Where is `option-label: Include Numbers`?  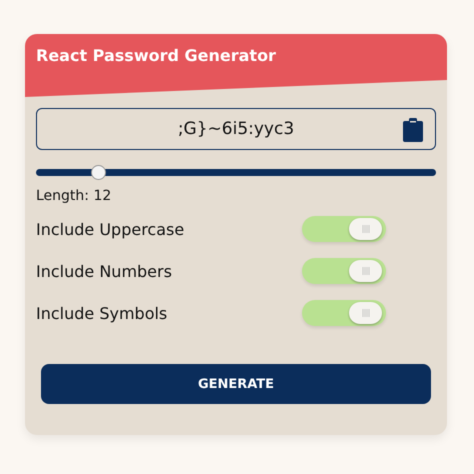
option-label: Include Numbers is located at coordinates (104, 271).